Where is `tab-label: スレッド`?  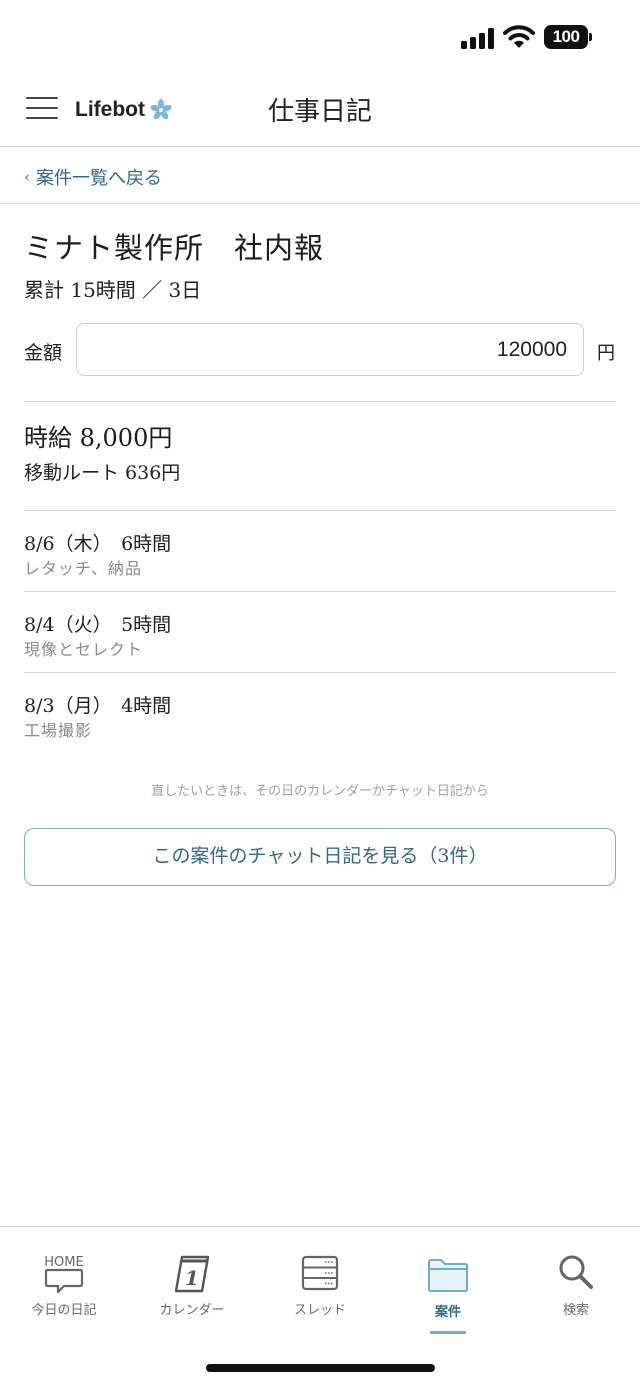
tab-label: スレッド is located at coordinates (319, 1310).